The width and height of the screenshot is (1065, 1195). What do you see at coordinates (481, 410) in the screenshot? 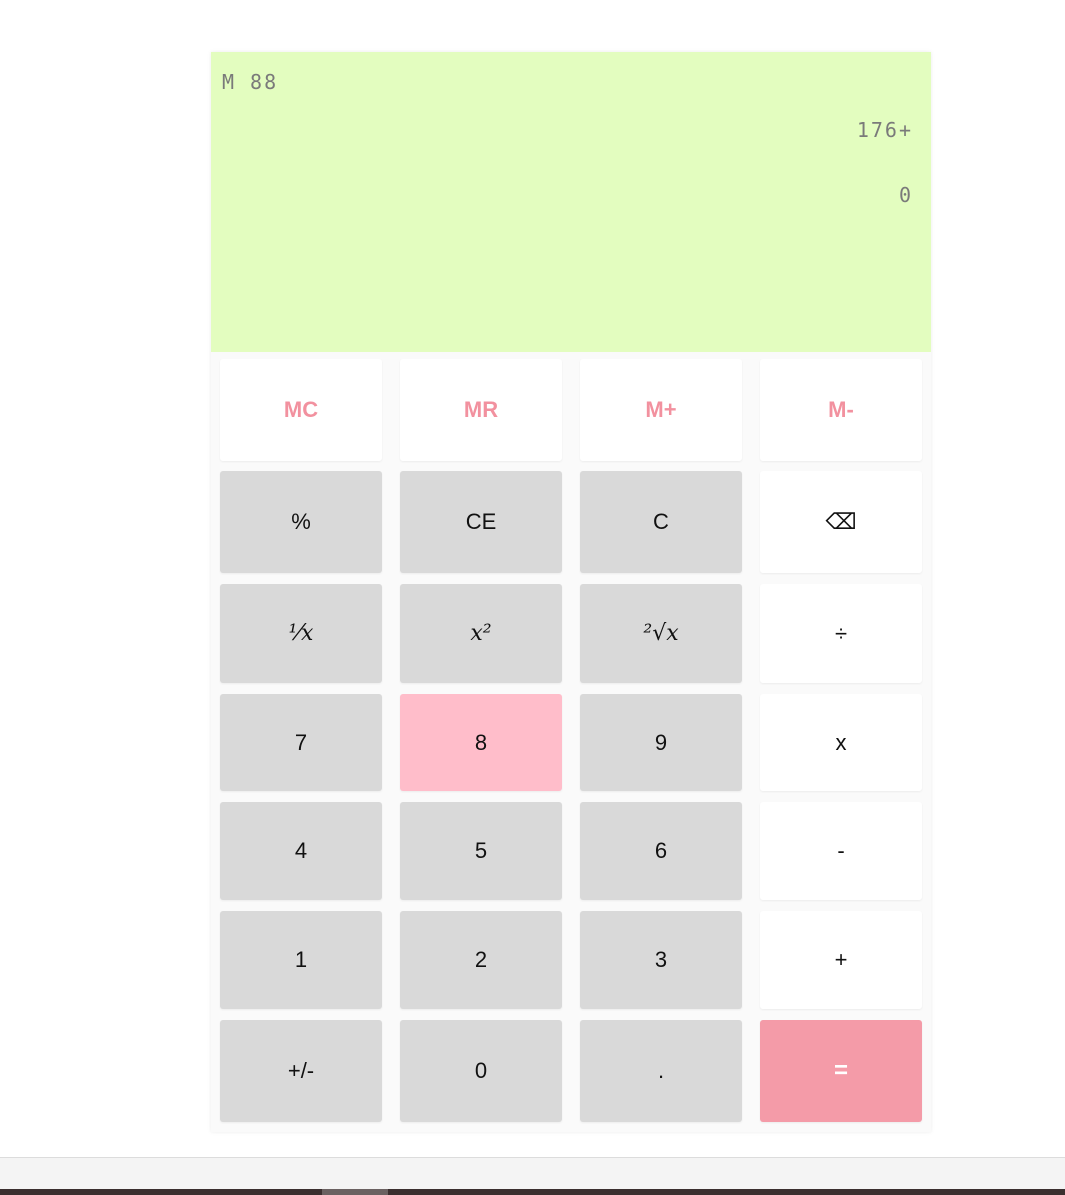
I see `memory-recall-button: MR` at bounding box center [481, 410].